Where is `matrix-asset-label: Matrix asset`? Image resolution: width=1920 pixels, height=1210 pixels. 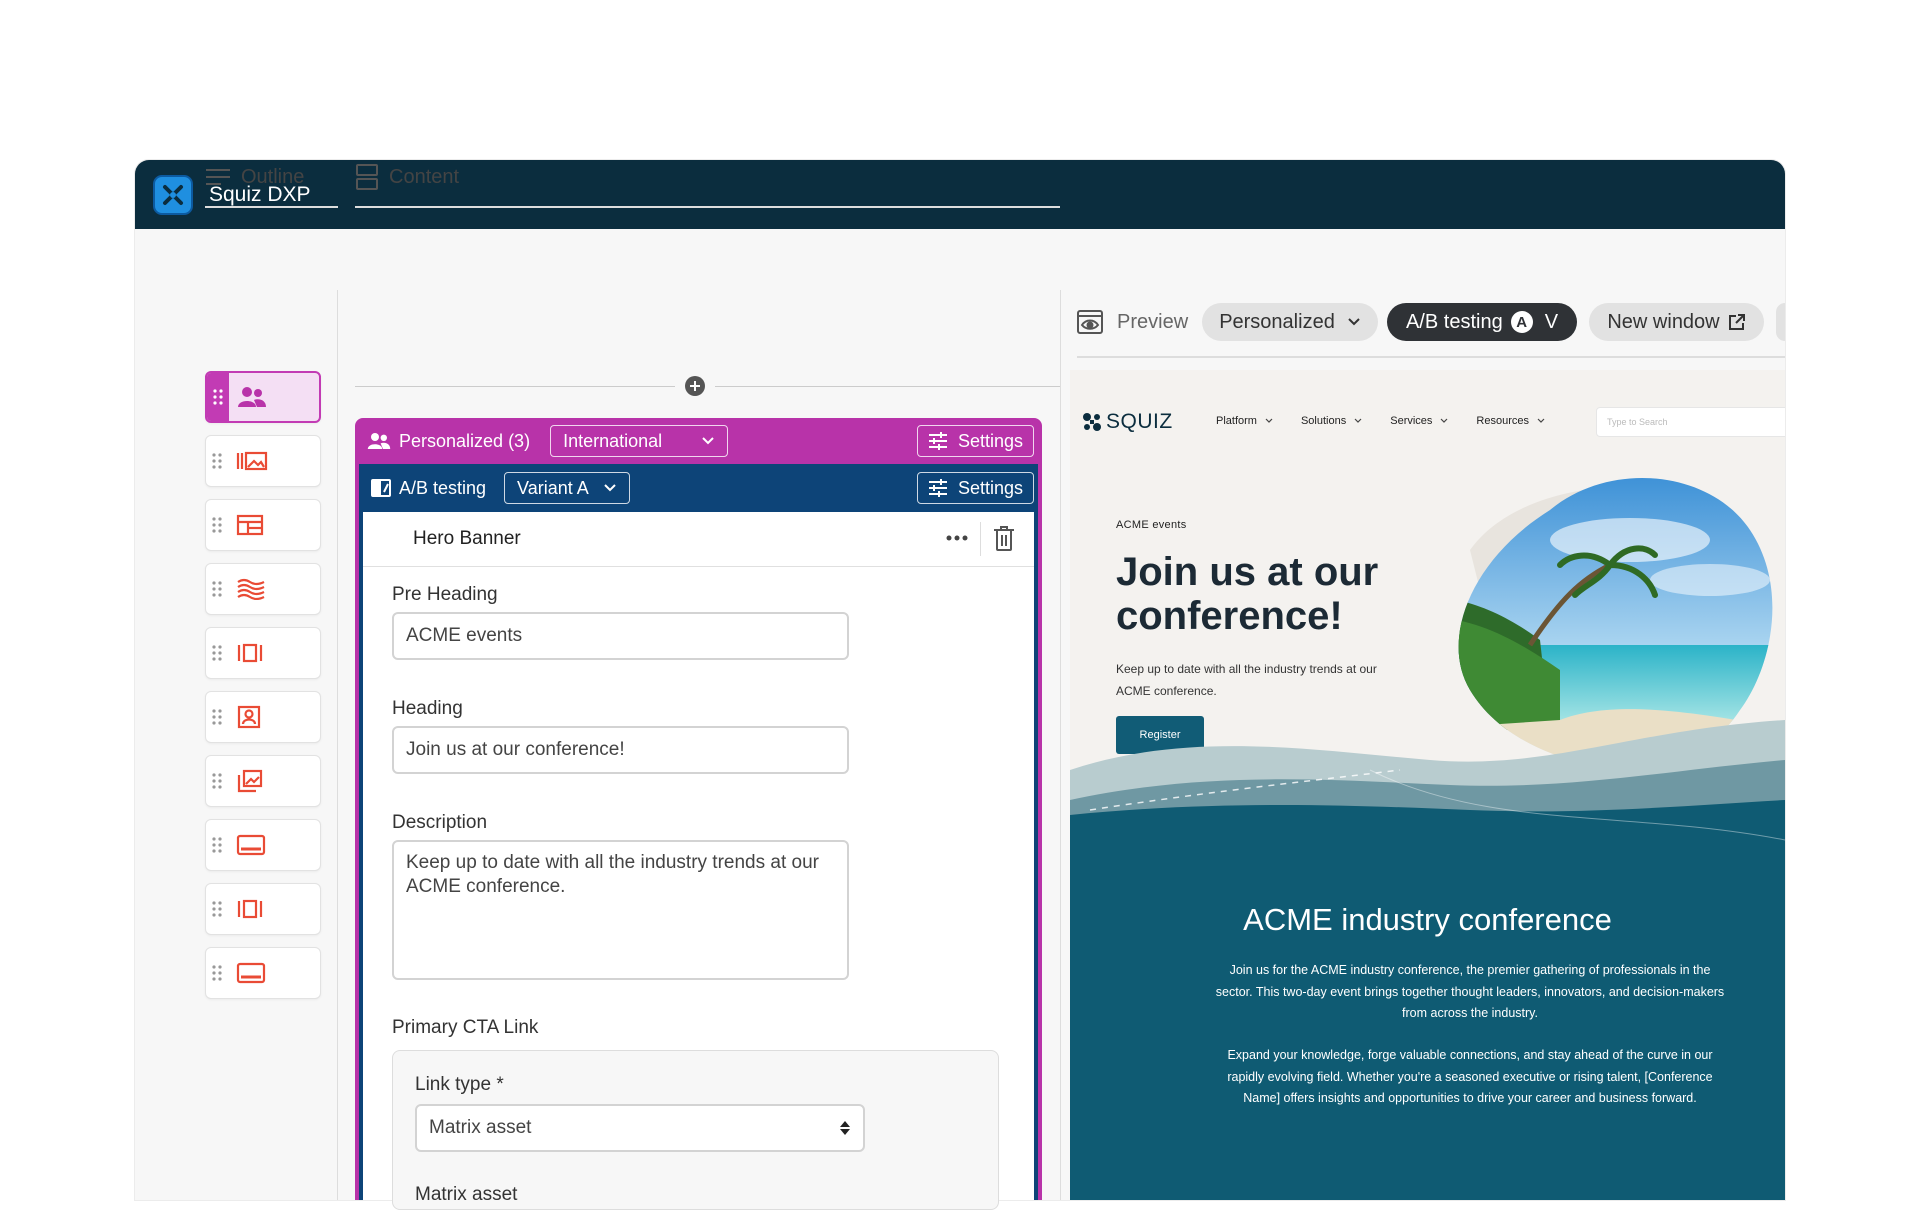 matrix-asset-label: Matrix asset is located at coordinates (466, 1194).